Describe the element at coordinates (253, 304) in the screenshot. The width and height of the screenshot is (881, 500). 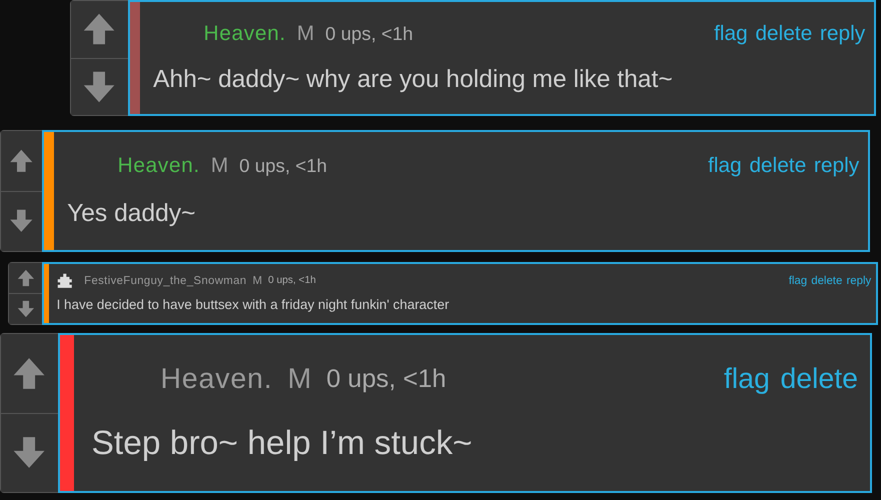
I see `comment-text: I have decided to have buttsex with a friday night funkin' character` at that location.